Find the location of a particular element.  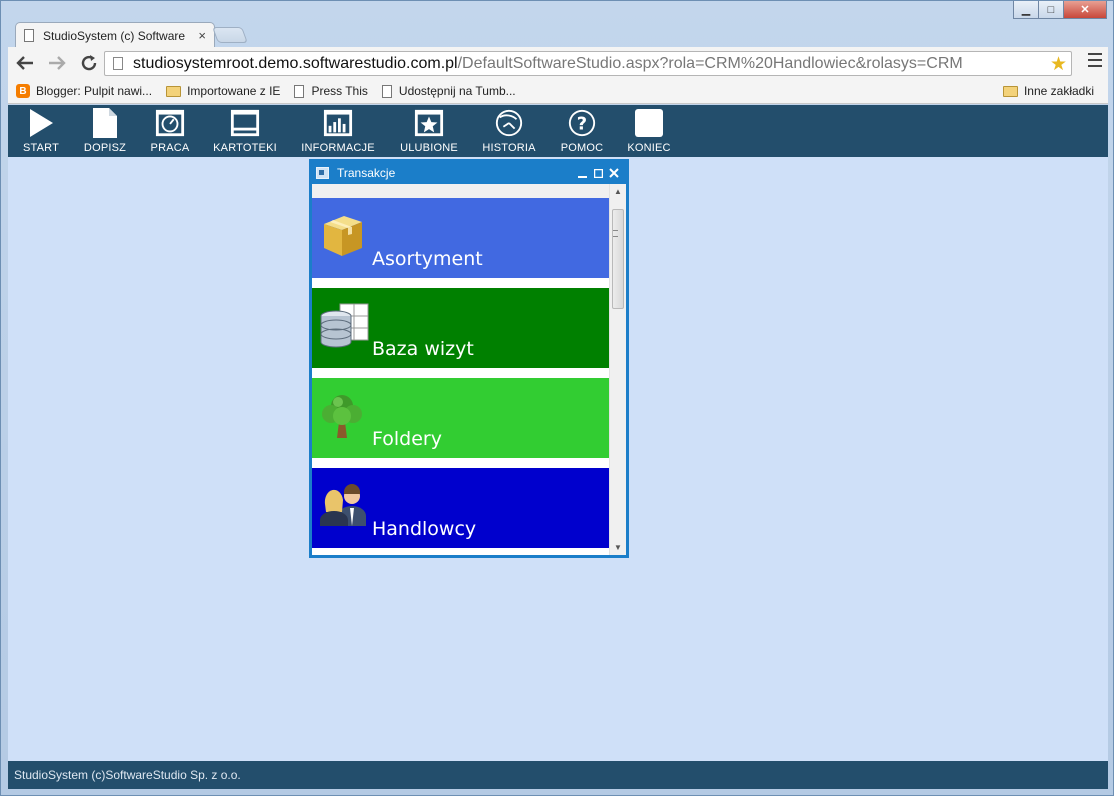

dopisz-button: DOPISZ is located at coordinates (105, 131).